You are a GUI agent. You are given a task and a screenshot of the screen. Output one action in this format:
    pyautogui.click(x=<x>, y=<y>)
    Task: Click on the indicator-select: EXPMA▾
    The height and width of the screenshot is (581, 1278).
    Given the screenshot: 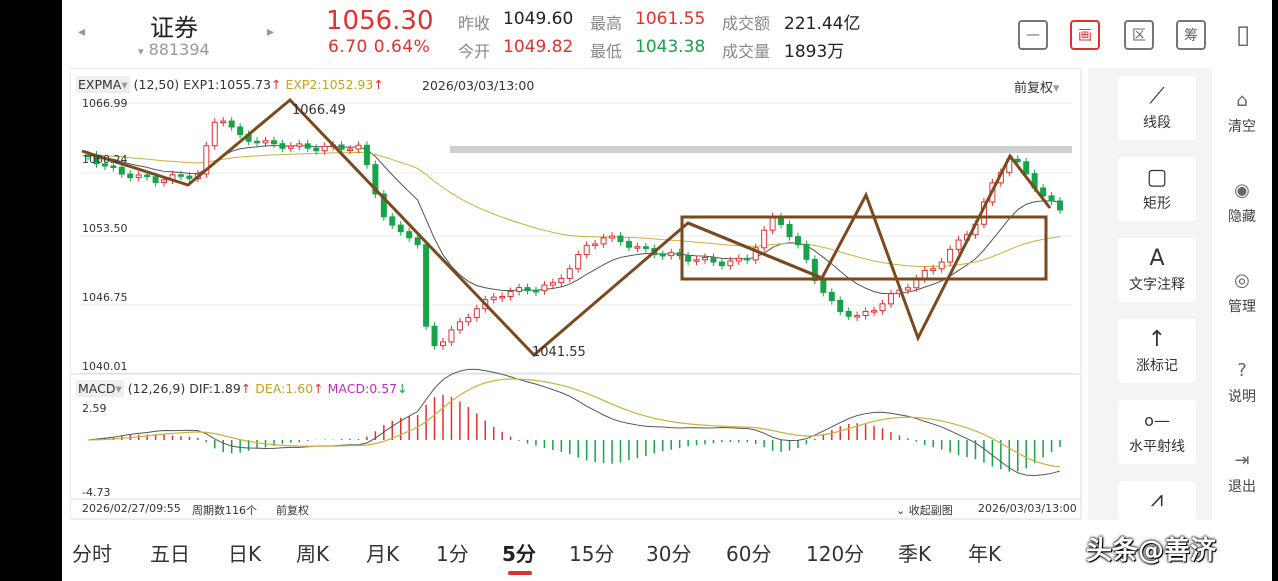 What is the action you would take?
    pyautogui.click(x=103, y=84)
    